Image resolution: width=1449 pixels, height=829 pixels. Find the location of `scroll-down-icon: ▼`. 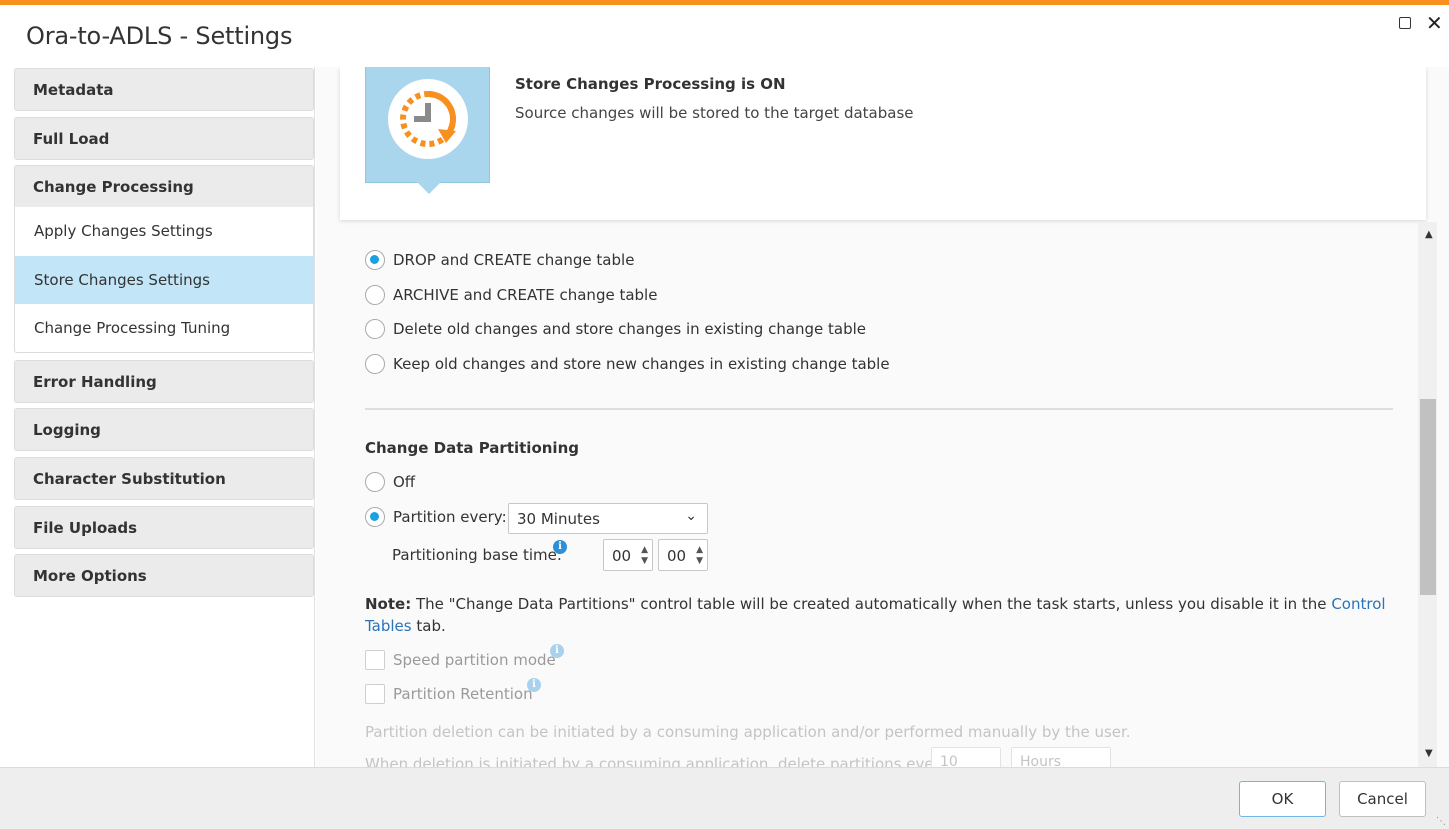

scroll-down-icon: ▼ is located at coordinates (1429, 753).